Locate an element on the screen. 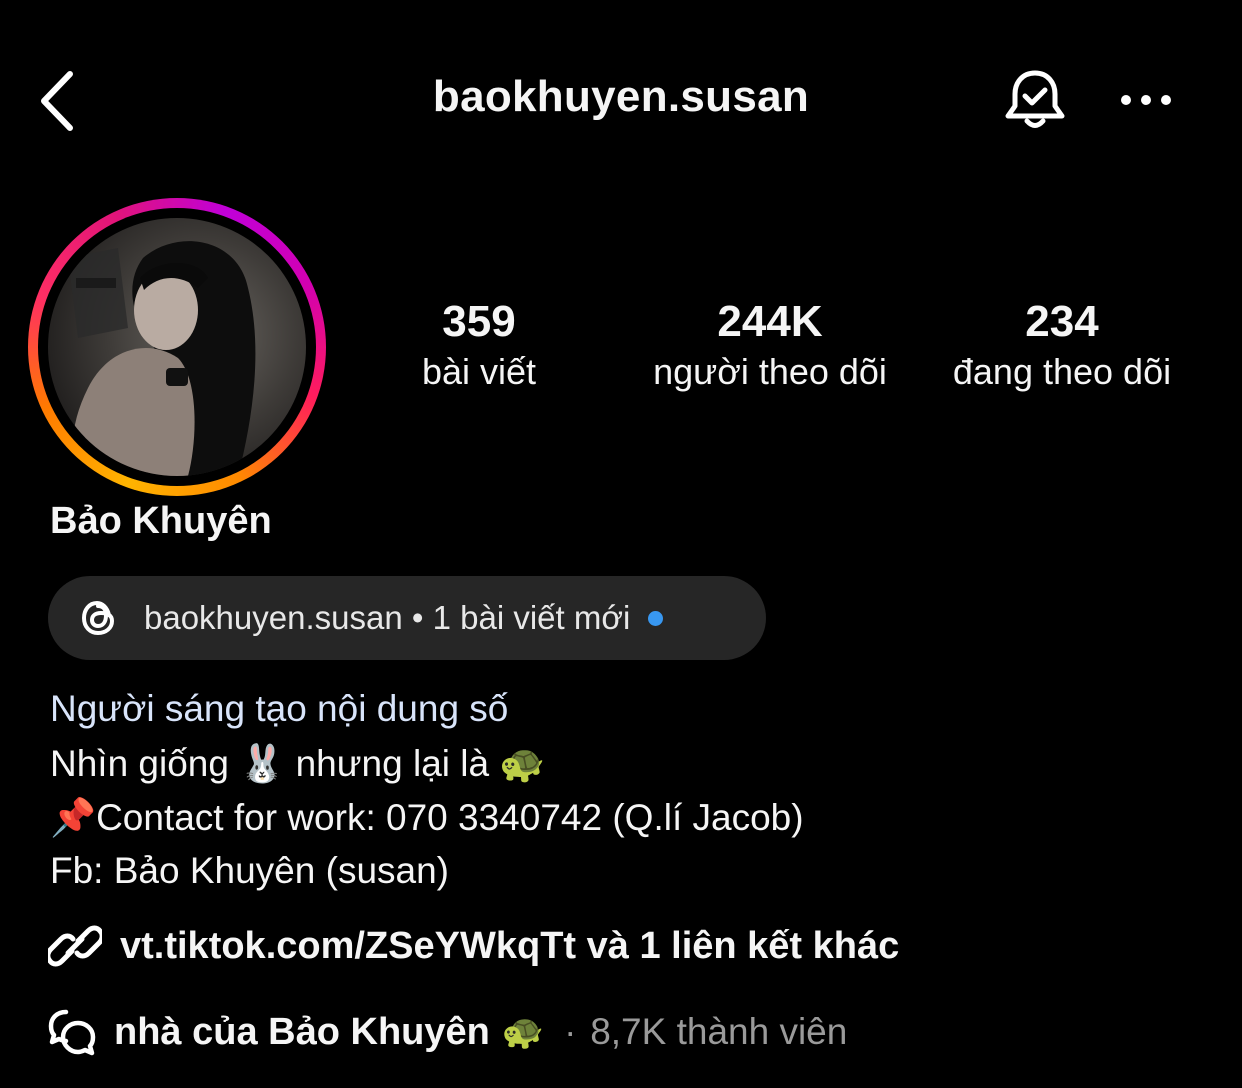 Image resolution: width=1242 pixels, height=1088 pixels. threads-logo-icon is located at coordinates (98, 618).